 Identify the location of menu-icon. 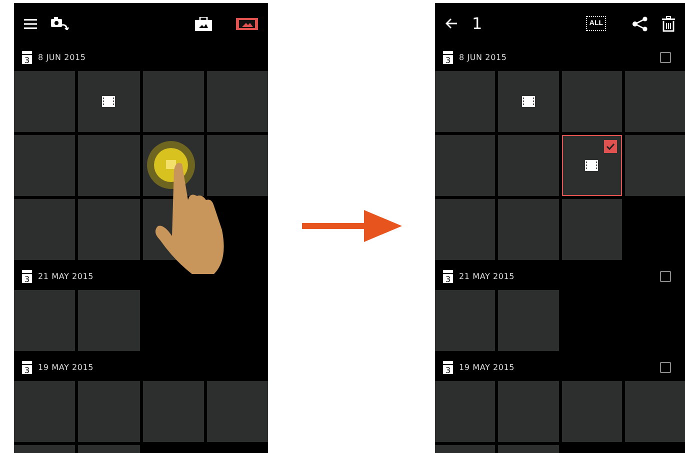
(30, 23).